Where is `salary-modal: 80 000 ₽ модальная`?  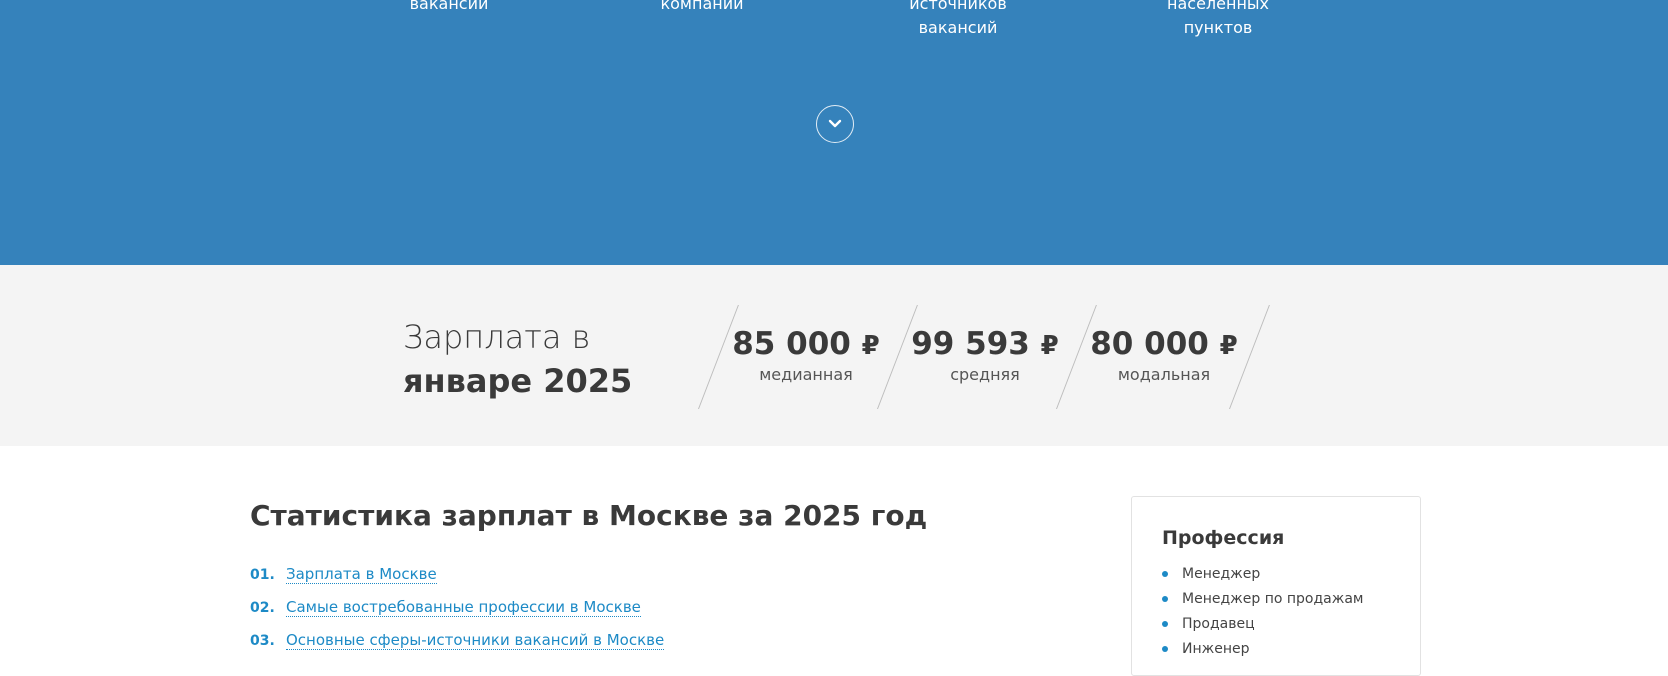
salary-modal: 80 000 ₽ модальная is located at coordinates (1164, 355).